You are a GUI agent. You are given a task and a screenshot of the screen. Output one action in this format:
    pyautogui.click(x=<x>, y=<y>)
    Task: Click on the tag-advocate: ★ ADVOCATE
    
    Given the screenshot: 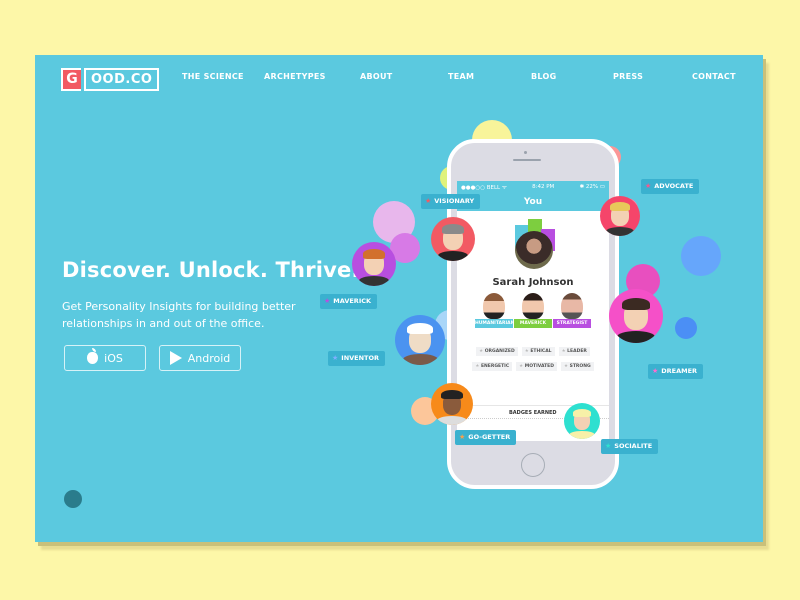 What is the action you would take?
    pyautogui.click(x=670, y=186)
    